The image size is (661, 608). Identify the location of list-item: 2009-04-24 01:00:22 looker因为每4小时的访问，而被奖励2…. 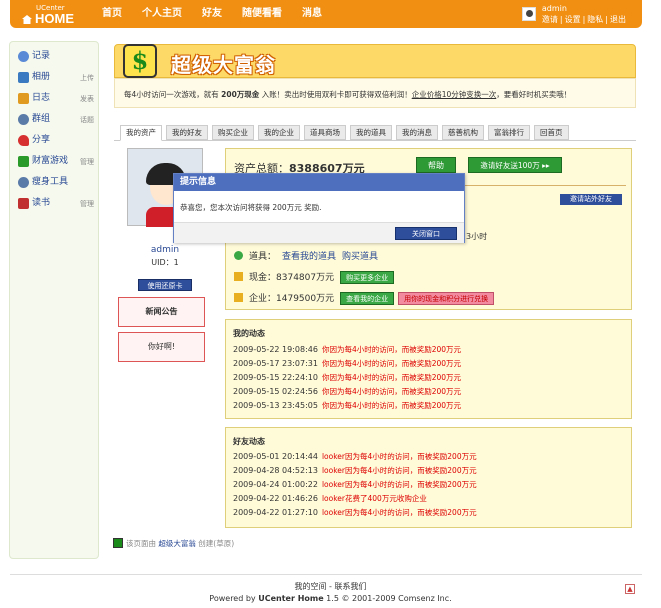
(355, 484).